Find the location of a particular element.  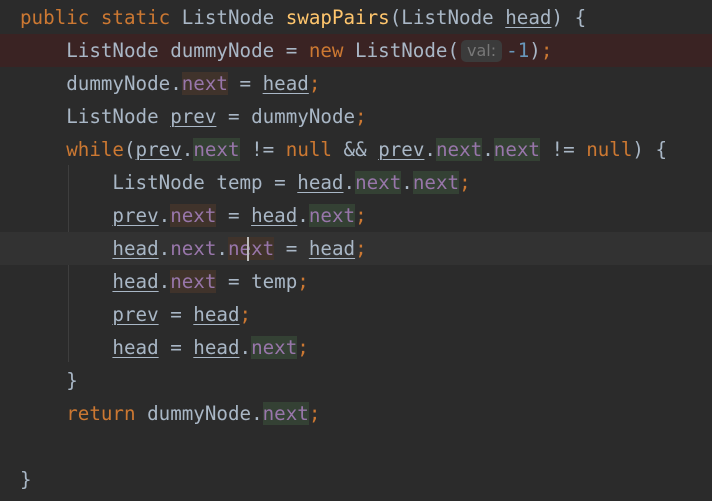

keyword-new: new is located at coordinates (326, 50).